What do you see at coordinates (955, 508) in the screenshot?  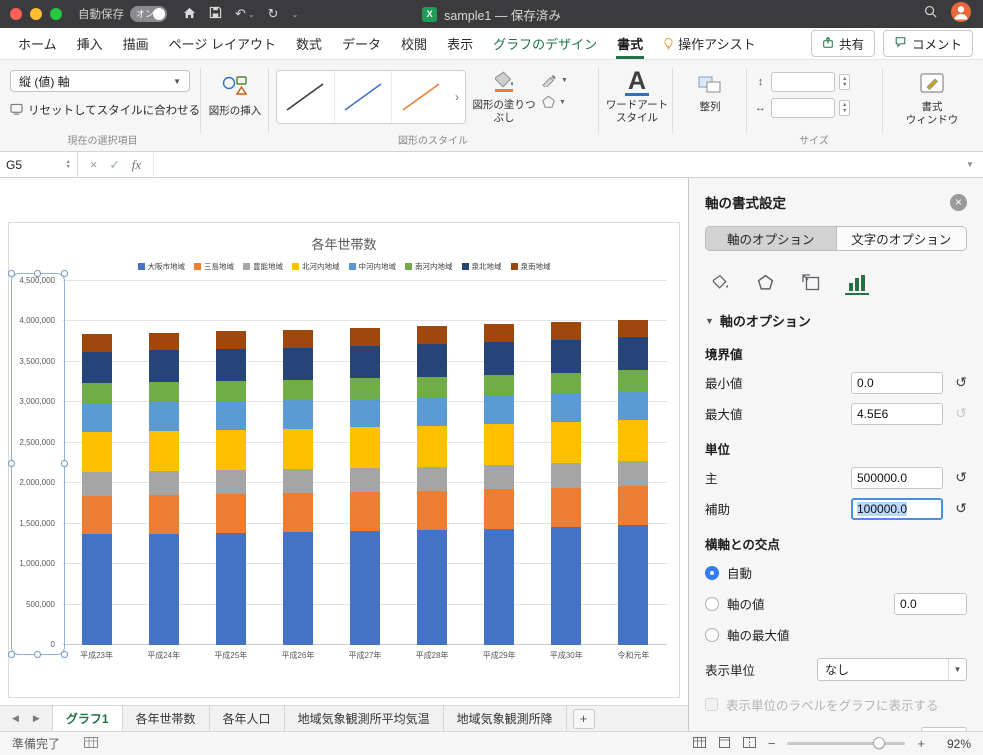 I see `reset-minor-icon: ↺` at bounding box center [955, 508].